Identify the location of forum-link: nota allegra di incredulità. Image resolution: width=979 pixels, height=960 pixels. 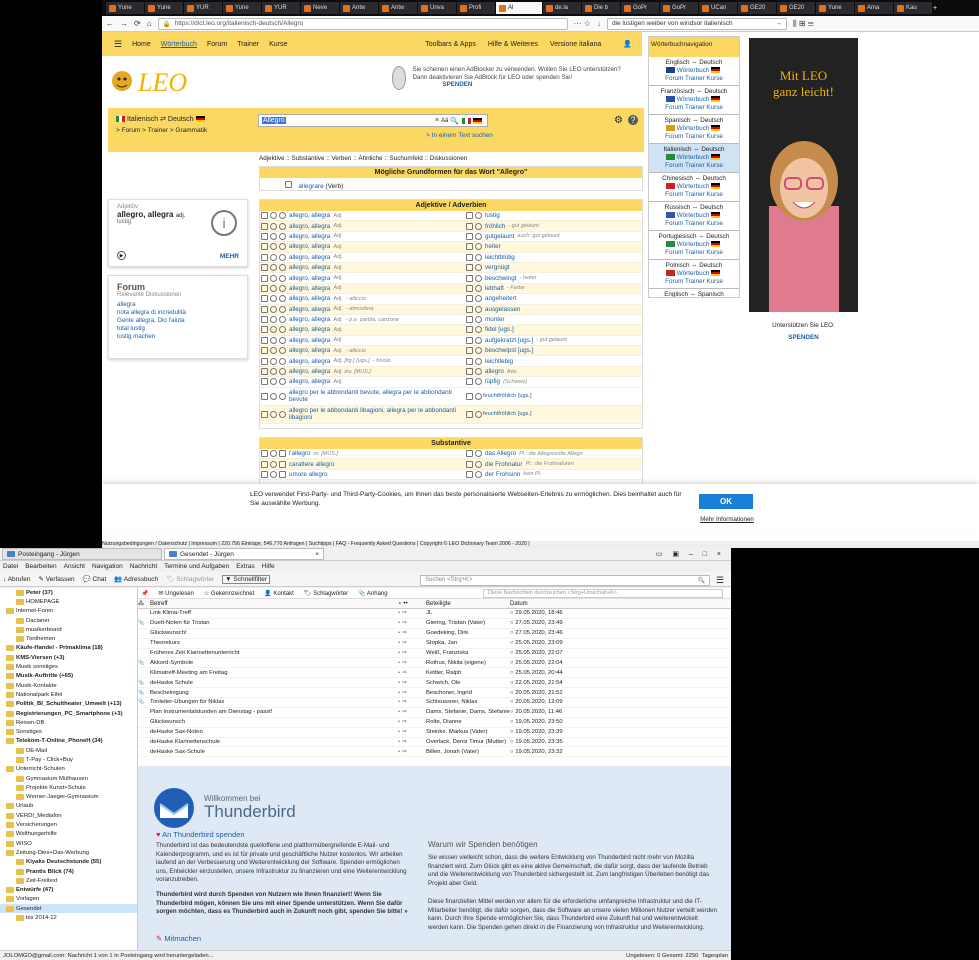
(178, 313).